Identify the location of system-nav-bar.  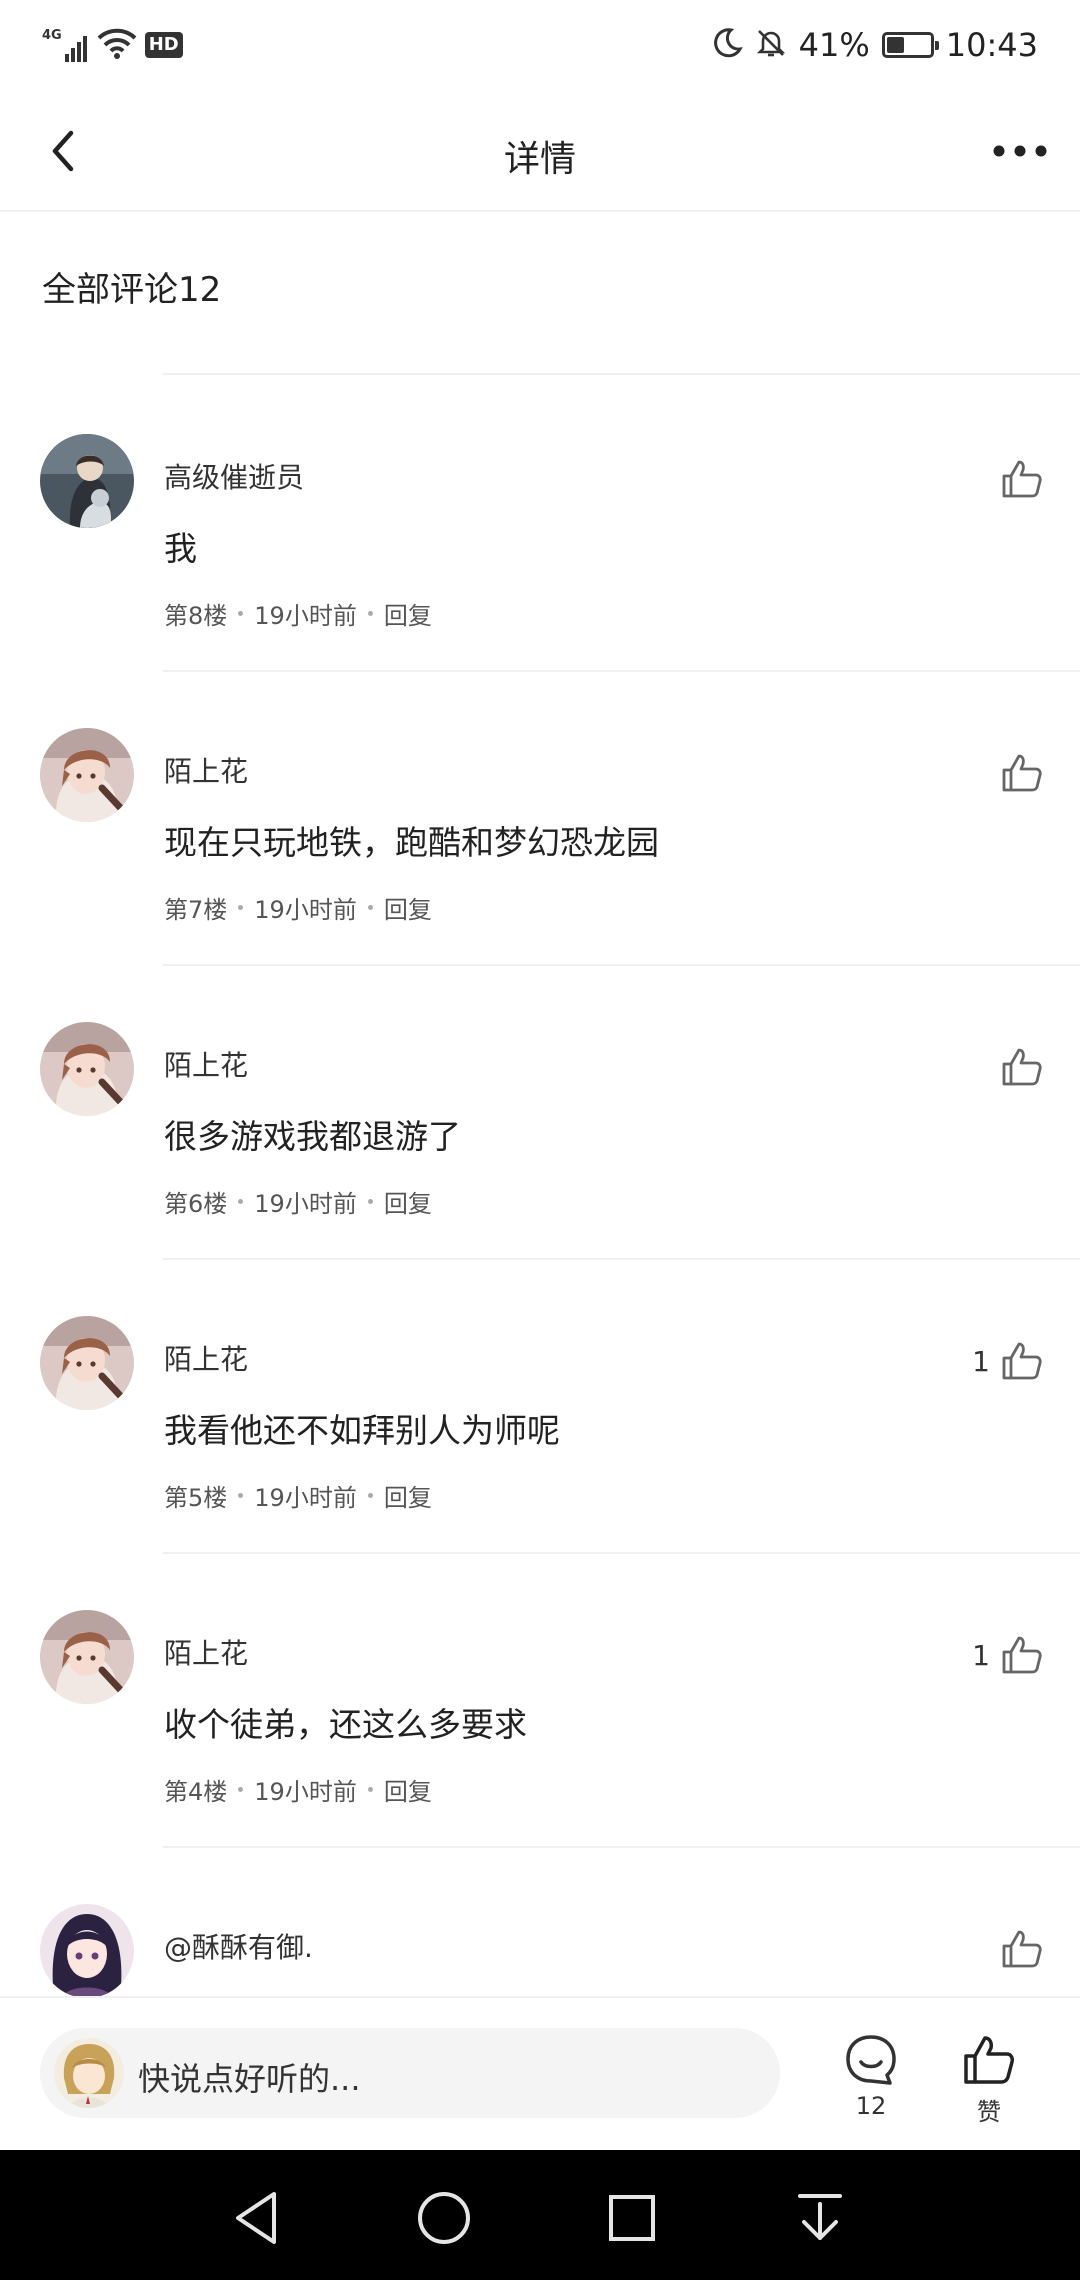
(540, 2215).